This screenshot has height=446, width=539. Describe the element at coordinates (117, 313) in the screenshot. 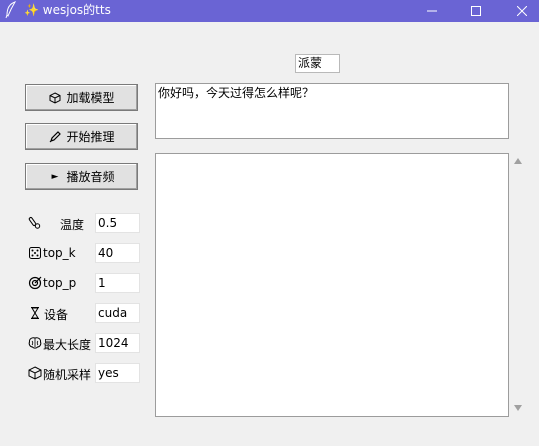

I see `device-input: cuda` at that location.